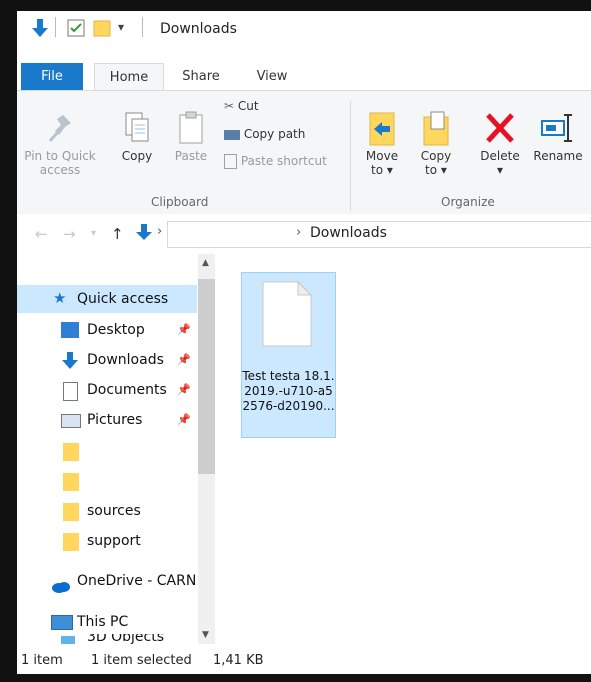  I want to click on title-divider, so click(55, 27).